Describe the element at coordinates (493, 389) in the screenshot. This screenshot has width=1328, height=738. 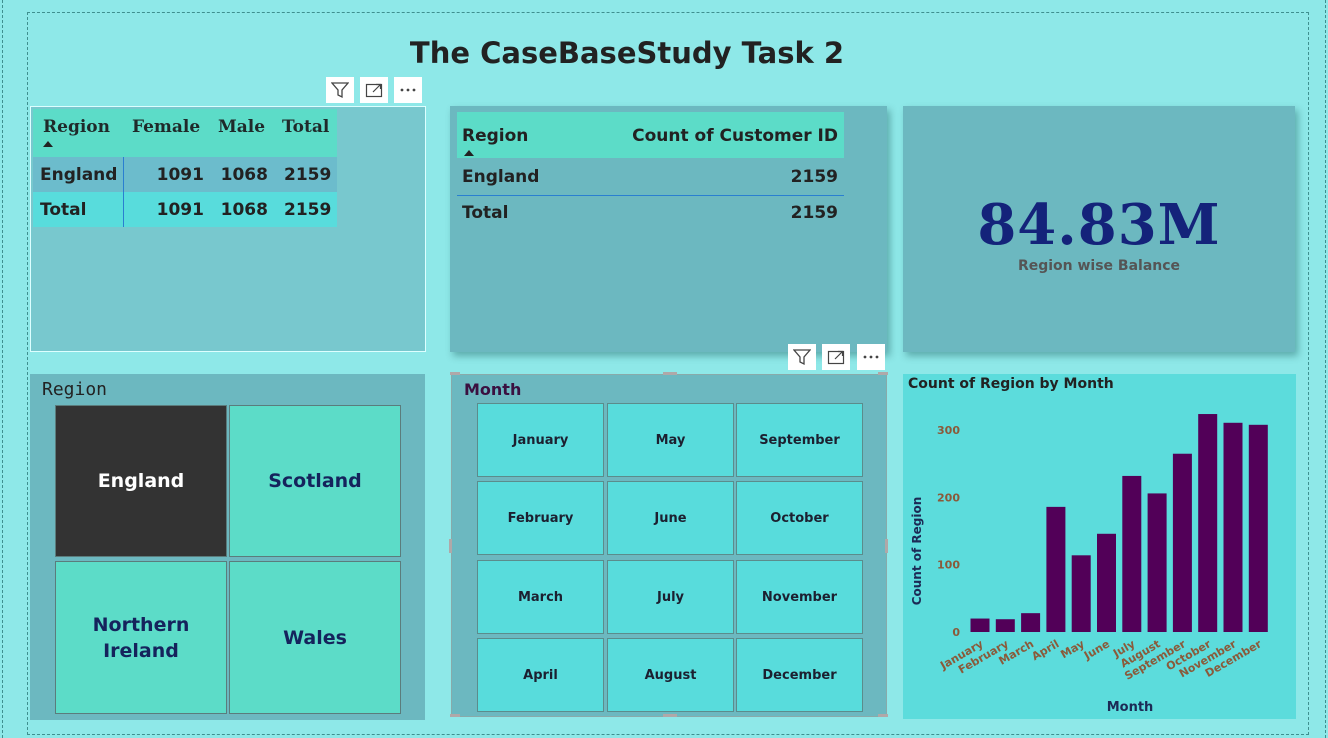
I see `month-slicer-title: Month` at that location.